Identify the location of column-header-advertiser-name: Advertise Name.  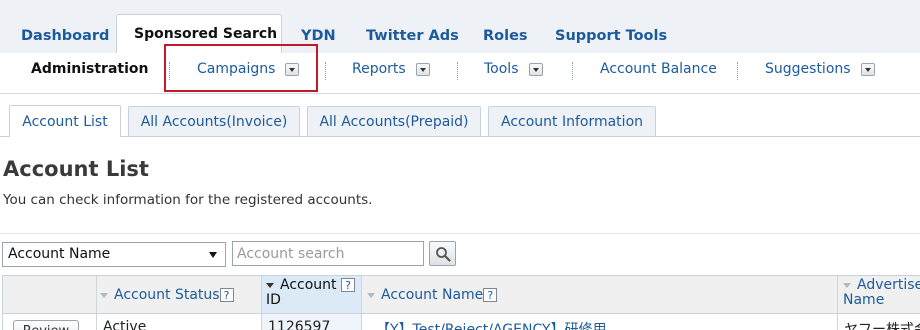
(879, 295).